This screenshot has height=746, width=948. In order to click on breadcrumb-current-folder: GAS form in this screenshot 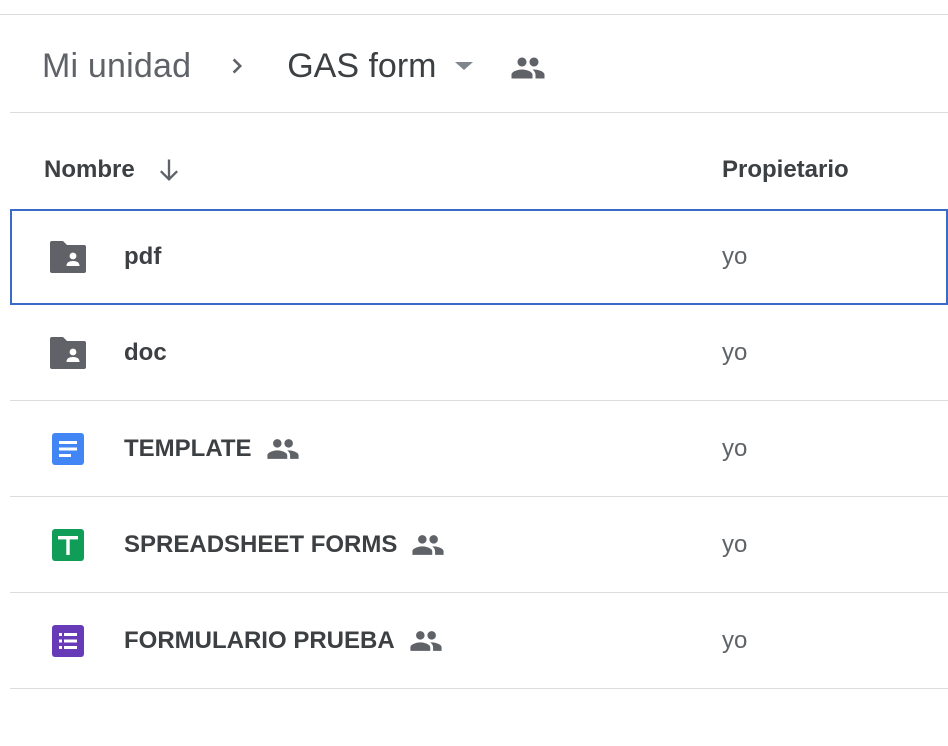, I will do `click(381, 66)`.